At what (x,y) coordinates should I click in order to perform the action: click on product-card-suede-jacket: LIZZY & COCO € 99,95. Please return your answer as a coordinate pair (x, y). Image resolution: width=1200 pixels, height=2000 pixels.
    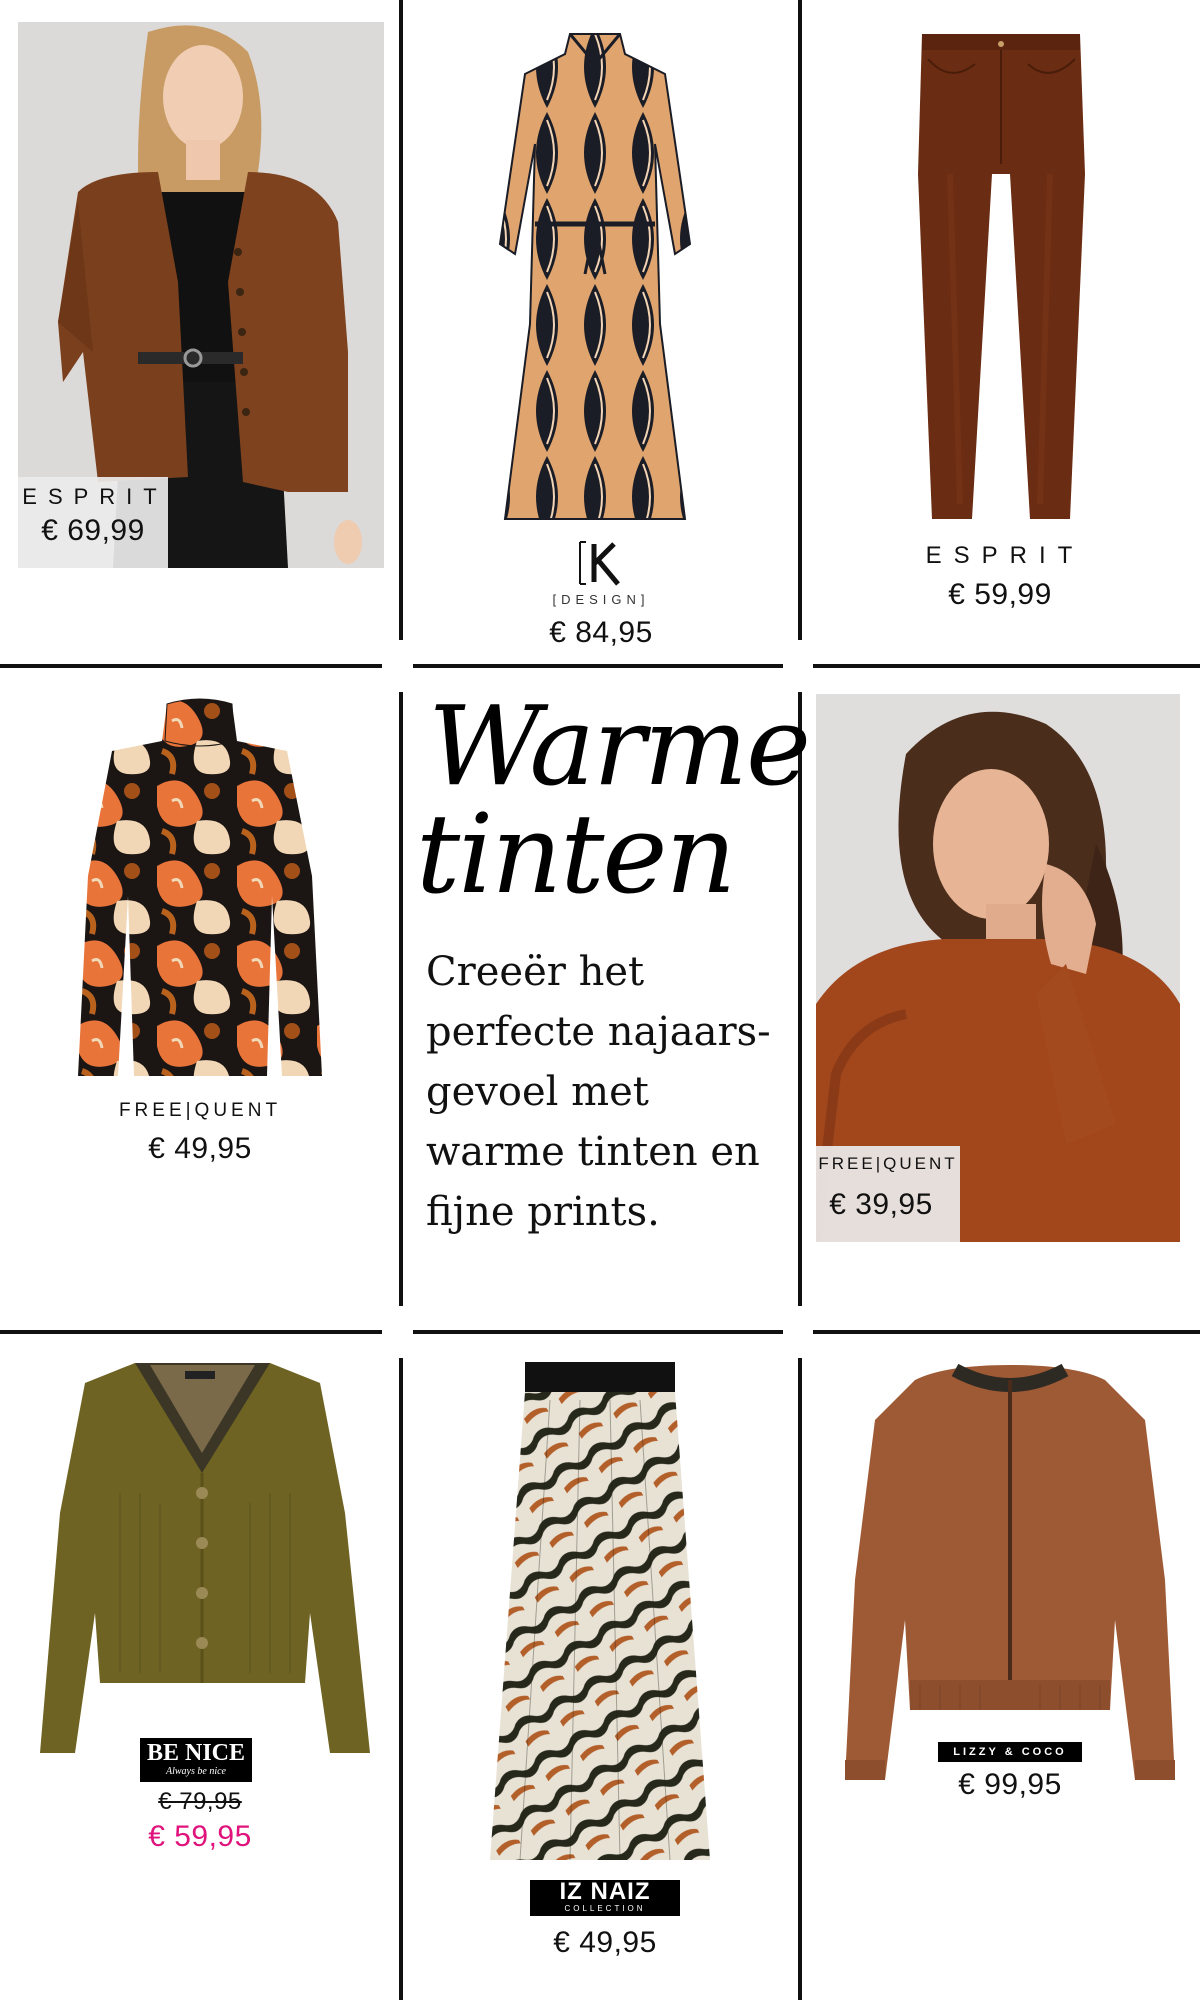
    Looking at the image, I should click on (1010, 1650).